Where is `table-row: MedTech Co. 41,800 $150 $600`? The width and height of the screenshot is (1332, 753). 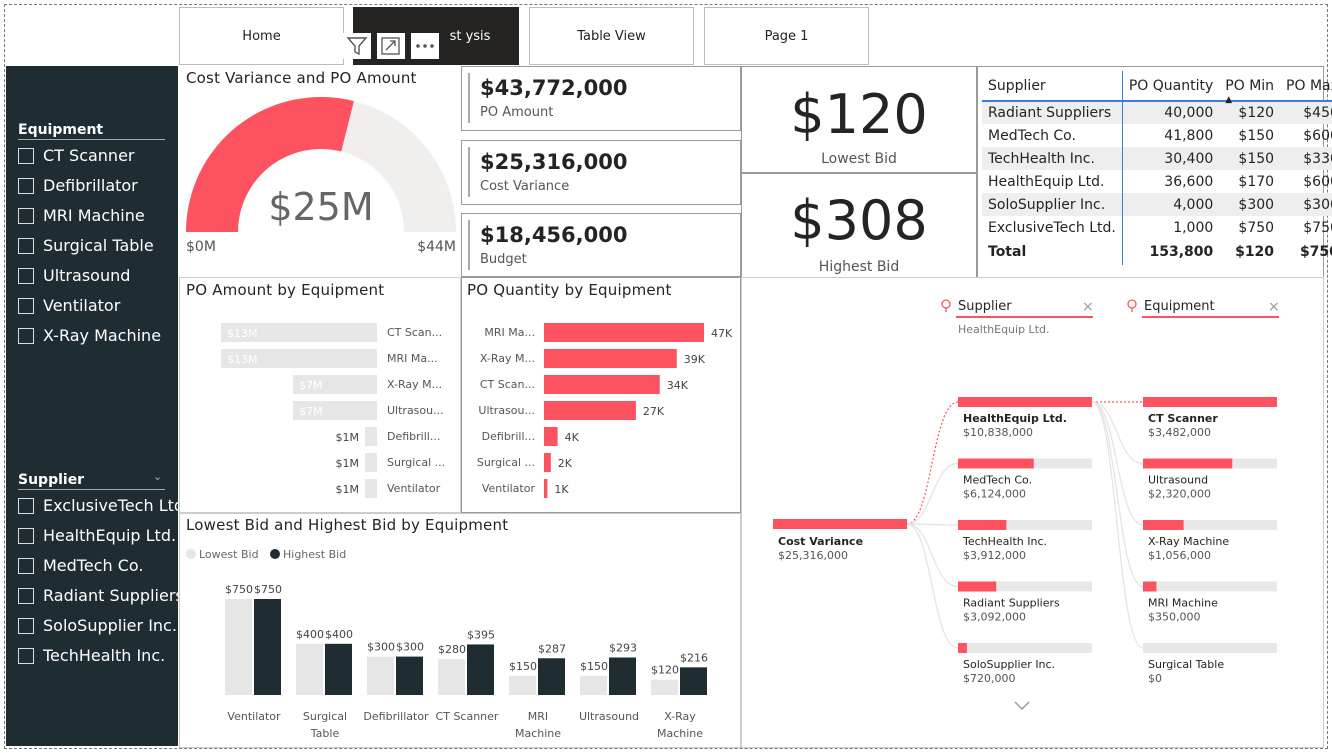 table-row: MedTech Co. 41,800 $150 $600 is located at coordinates (1157, 135).